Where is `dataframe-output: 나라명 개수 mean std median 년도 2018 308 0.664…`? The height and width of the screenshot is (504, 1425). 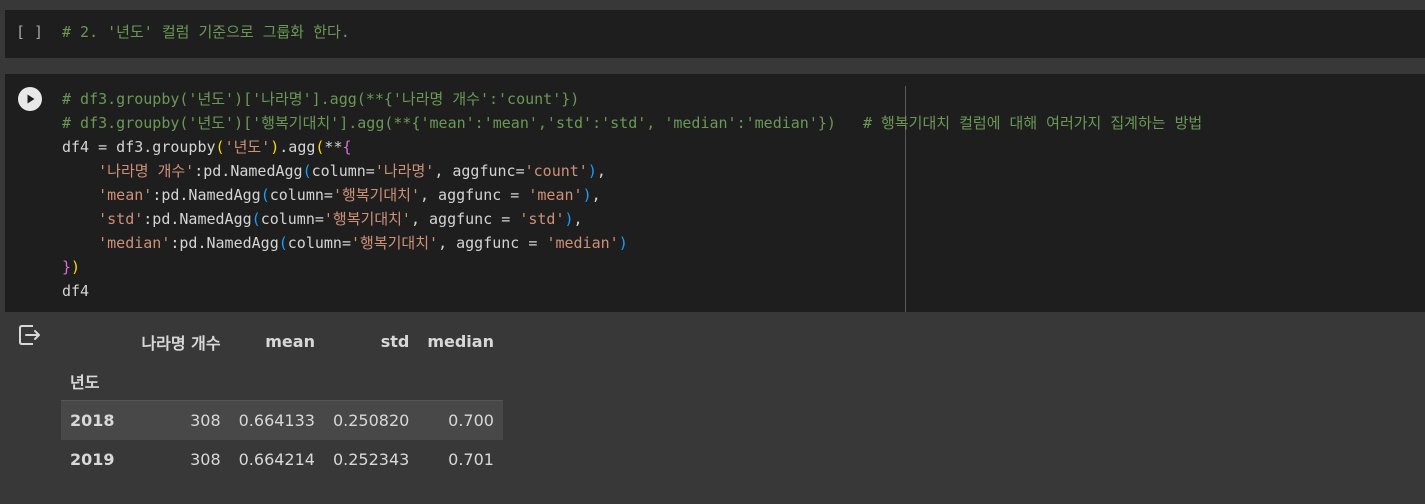
dataframe-output: 나라명 개수 mean std median 년도 2018 308 0.664… is located at coordinates (282, 400).